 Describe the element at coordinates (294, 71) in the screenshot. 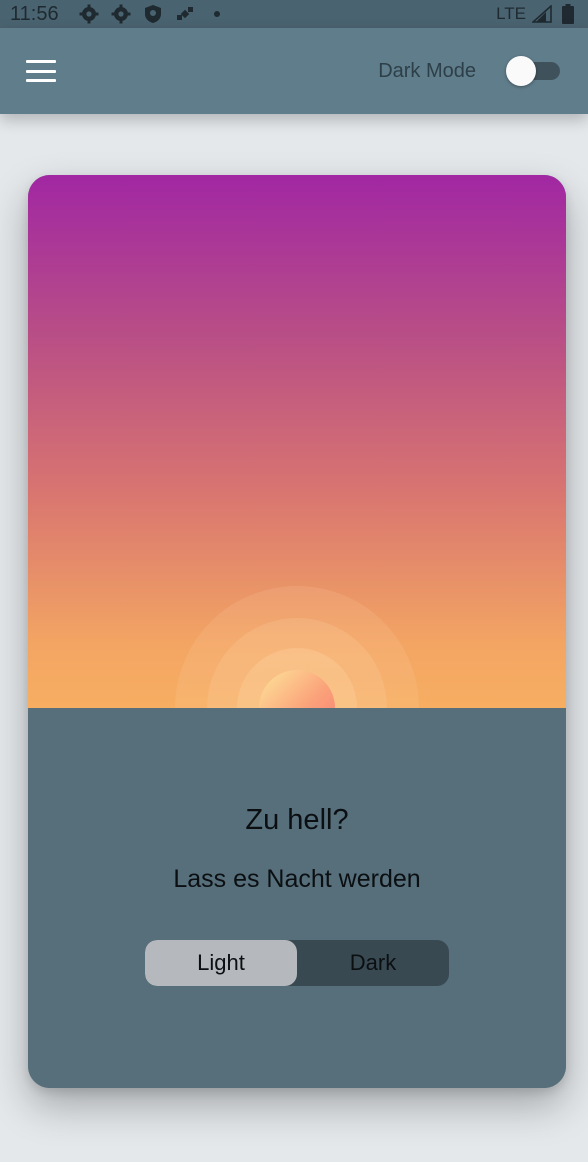

I see `app-bar: Dark Mode` at that location.